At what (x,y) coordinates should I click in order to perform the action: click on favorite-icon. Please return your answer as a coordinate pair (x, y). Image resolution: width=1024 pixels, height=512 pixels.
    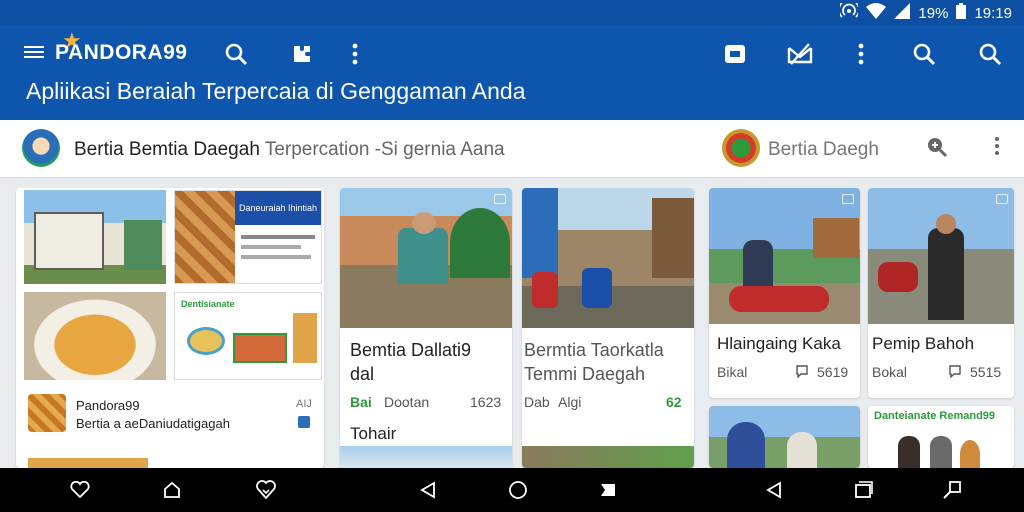
    Looking at the image, I should click on (266, 490).